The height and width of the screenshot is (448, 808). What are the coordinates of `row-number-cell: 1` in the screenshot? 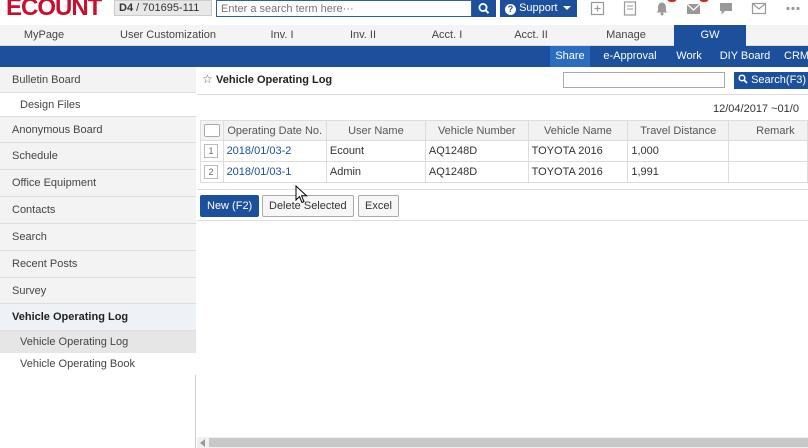 It's located at (212, 151).